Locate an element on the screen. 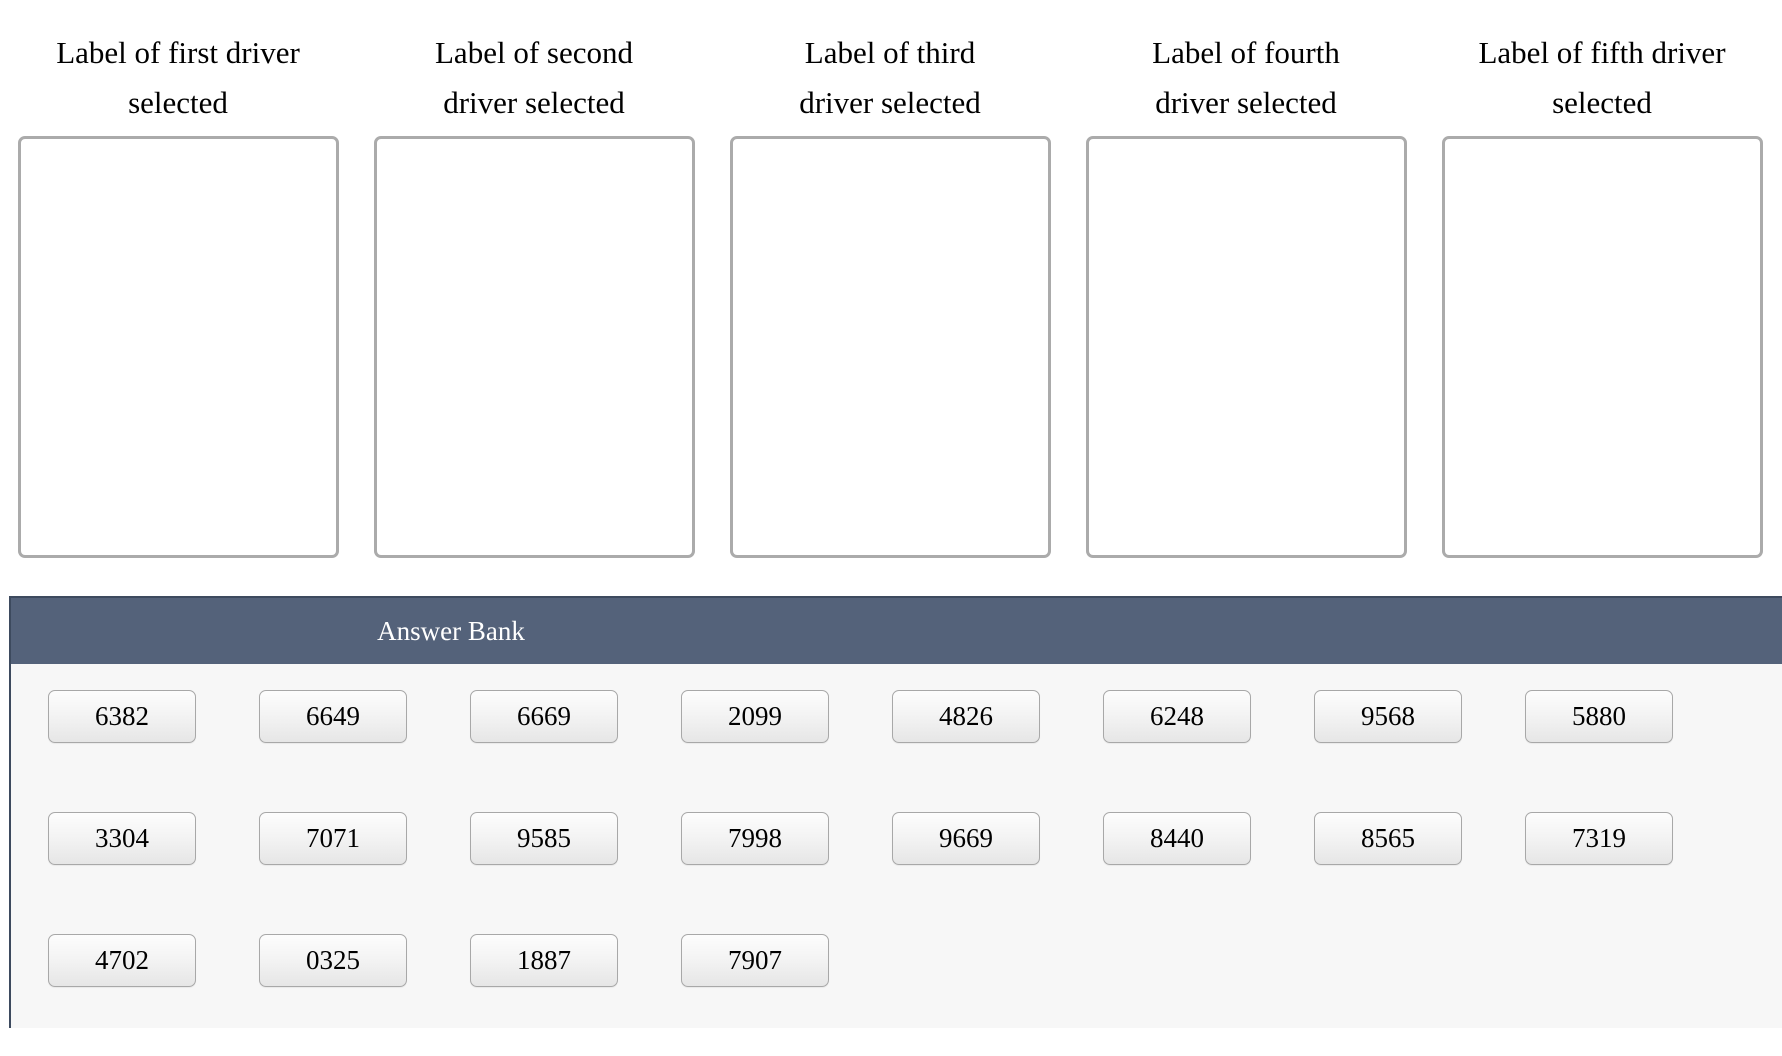 Image resolution: width=1782 pixels, height=1056 pixels. dropzone-cell-1: Label of first driver selected is located at coordinates (178, 279).